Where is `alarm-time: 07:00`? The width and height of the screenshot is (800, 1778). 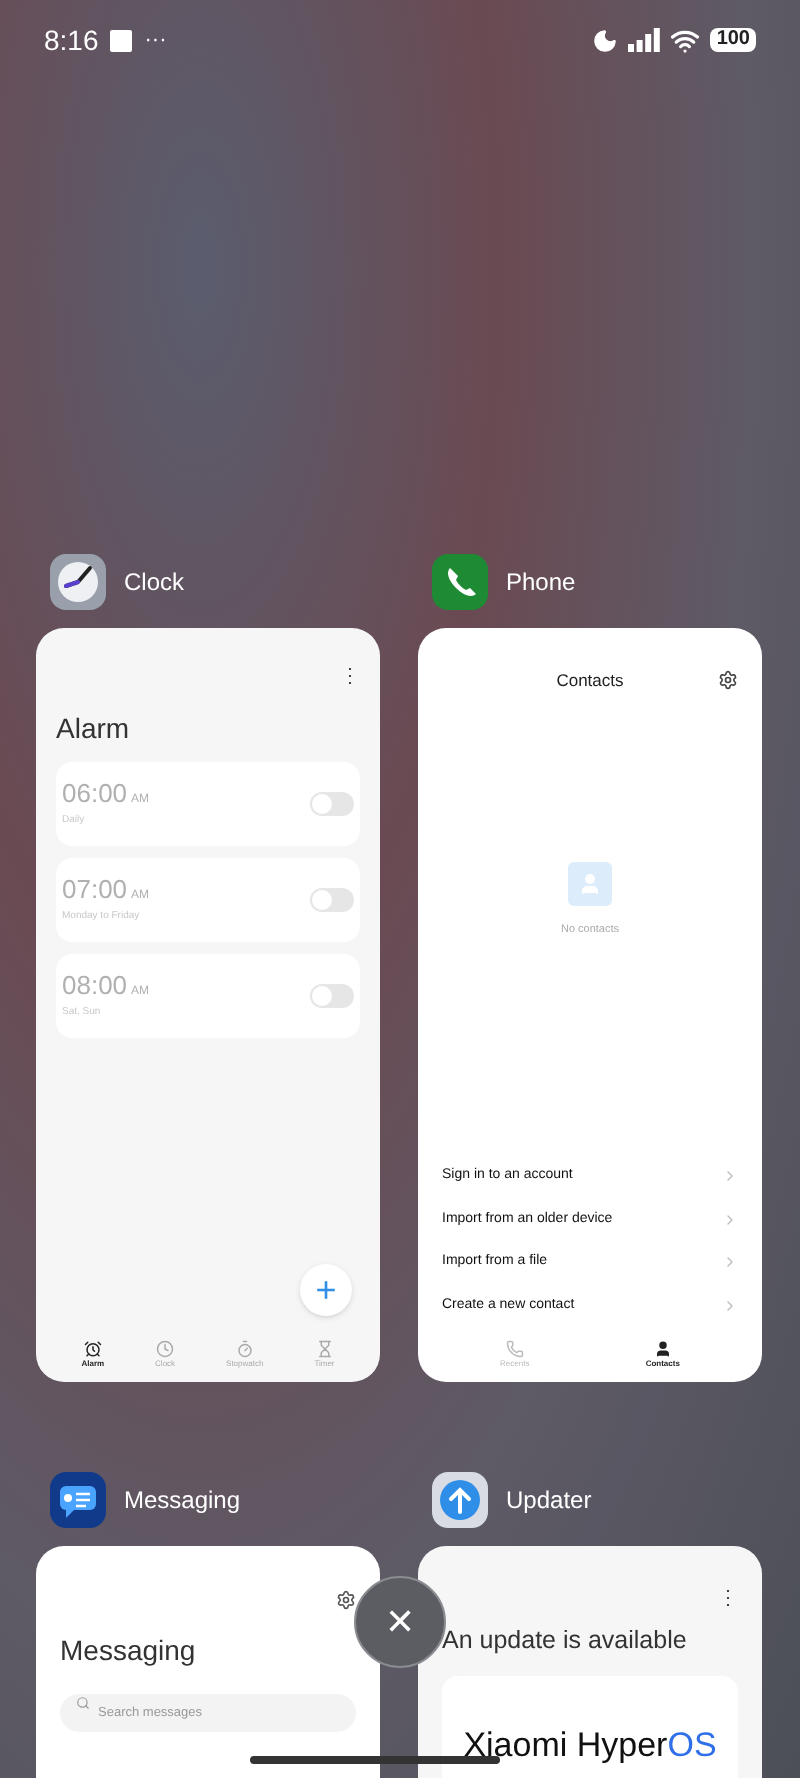 alarm-time: 07:00 is located at coordinates (95, 888).